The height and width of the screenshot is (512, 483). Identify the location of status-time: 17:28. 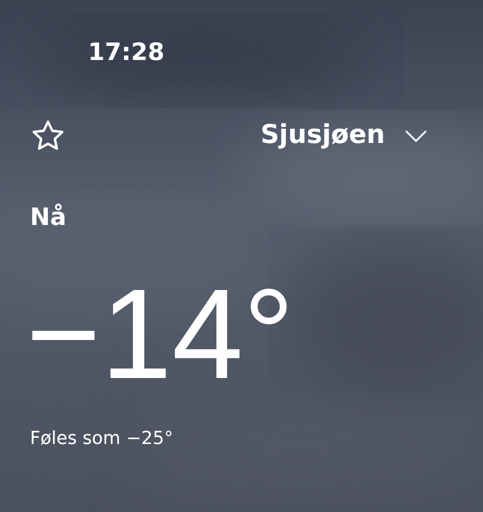
(126, 52).